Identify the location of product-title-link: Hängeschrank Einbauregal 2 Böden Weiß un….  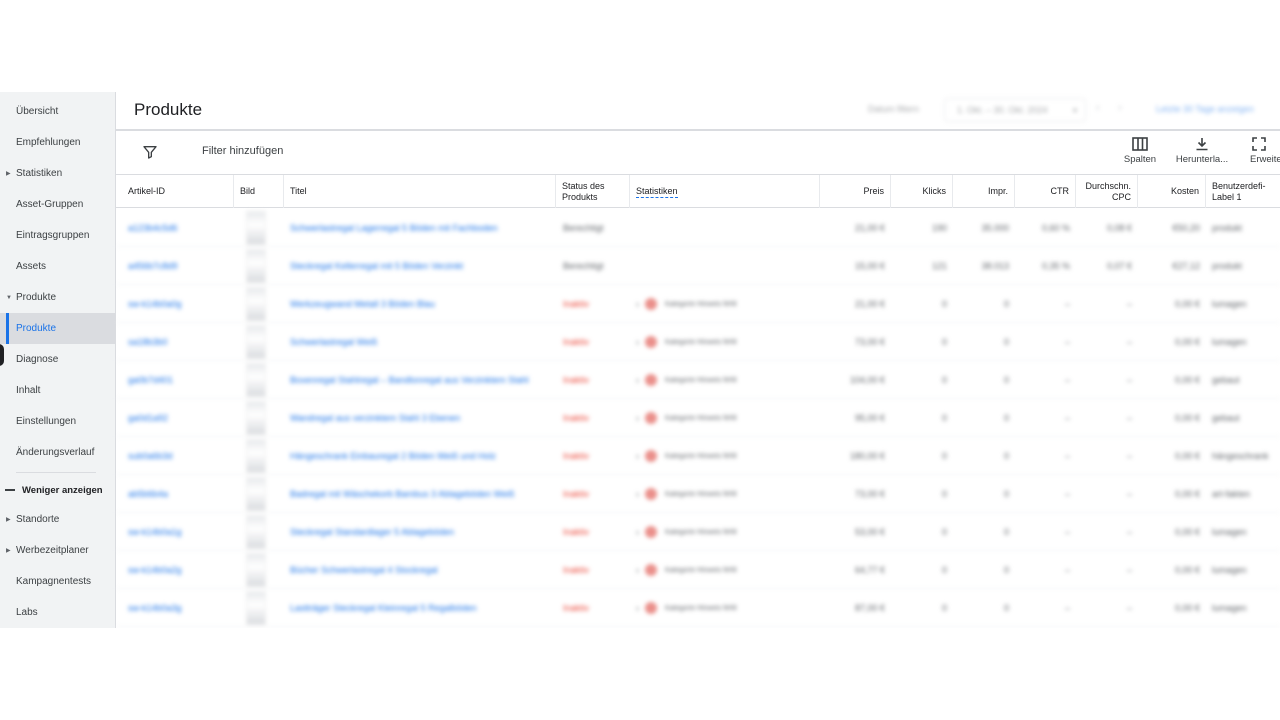
(393, 456).